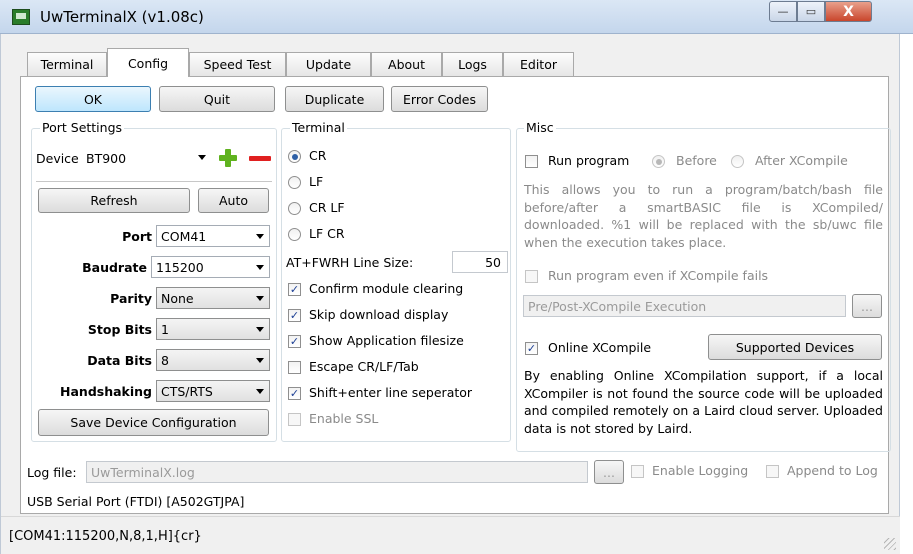 Image resolution: width=913 pixels, height=554 pixels. What do you see at coordinates (106, 158) in the screenshot?
I see `device-value: BT900` at bounding box center [106, 158].